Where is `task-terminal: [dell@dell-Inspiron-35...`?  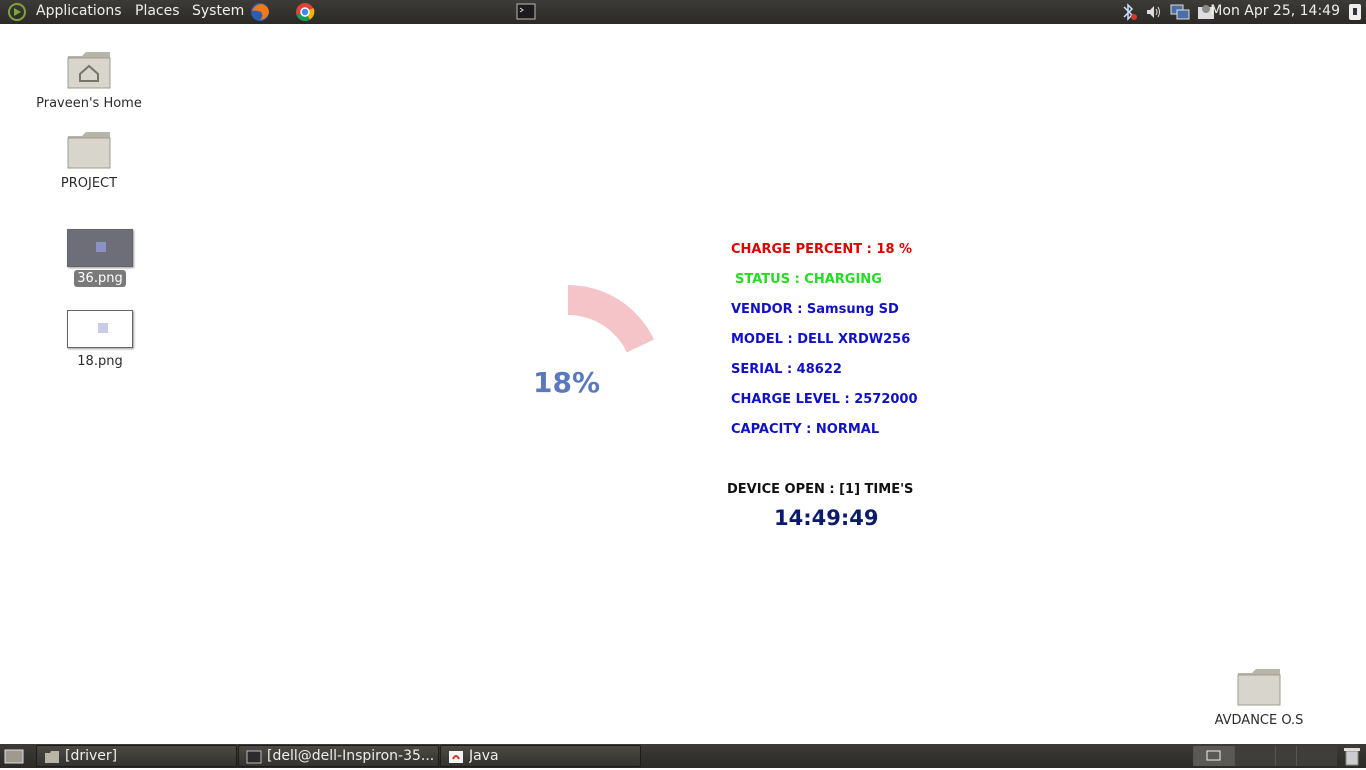
task-terminal: [dell@dell-Inspiron-35... is located at coordinates (338, 756).